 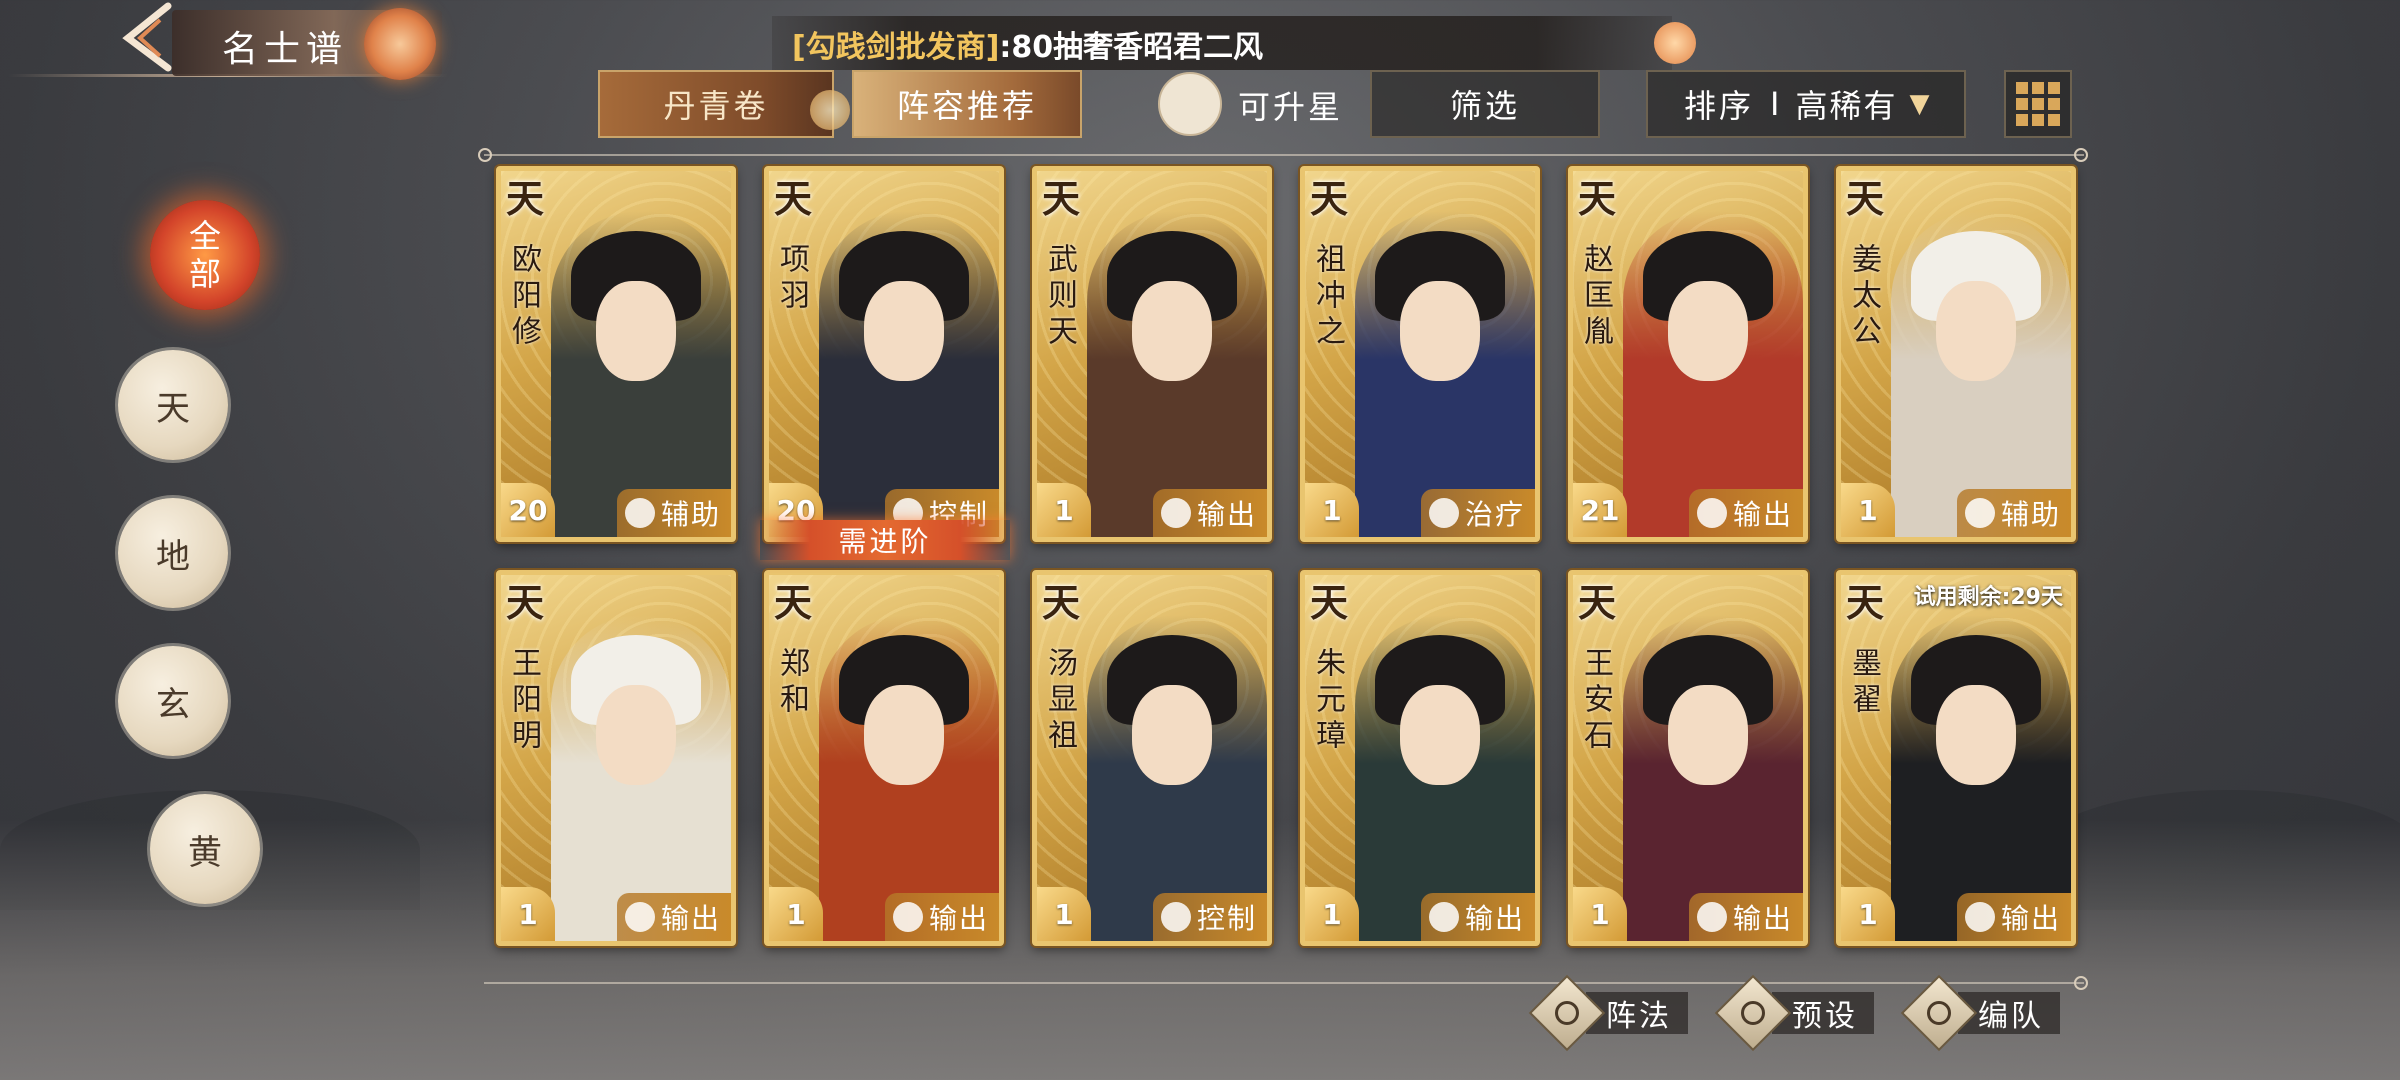 What do you see at coordinates (150, 37) in the screenshot?
I see `back-arrow-icon` at bounding box center [150, 37].